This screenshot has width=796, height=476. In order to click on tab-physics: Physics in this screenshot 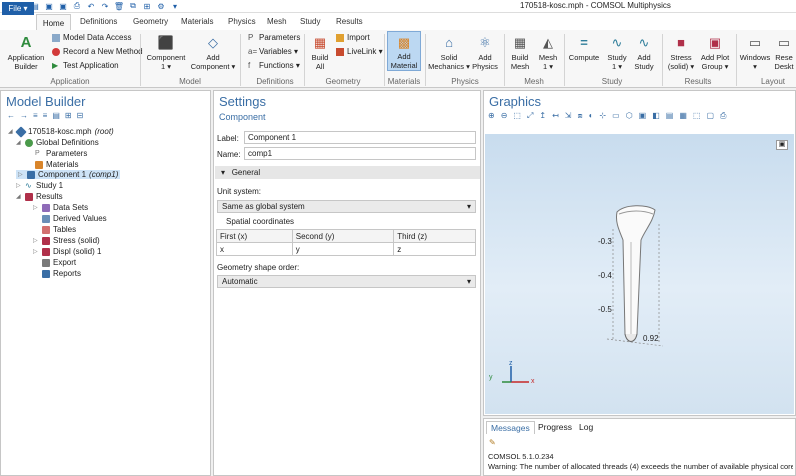, I will do `click(242, 21)`.